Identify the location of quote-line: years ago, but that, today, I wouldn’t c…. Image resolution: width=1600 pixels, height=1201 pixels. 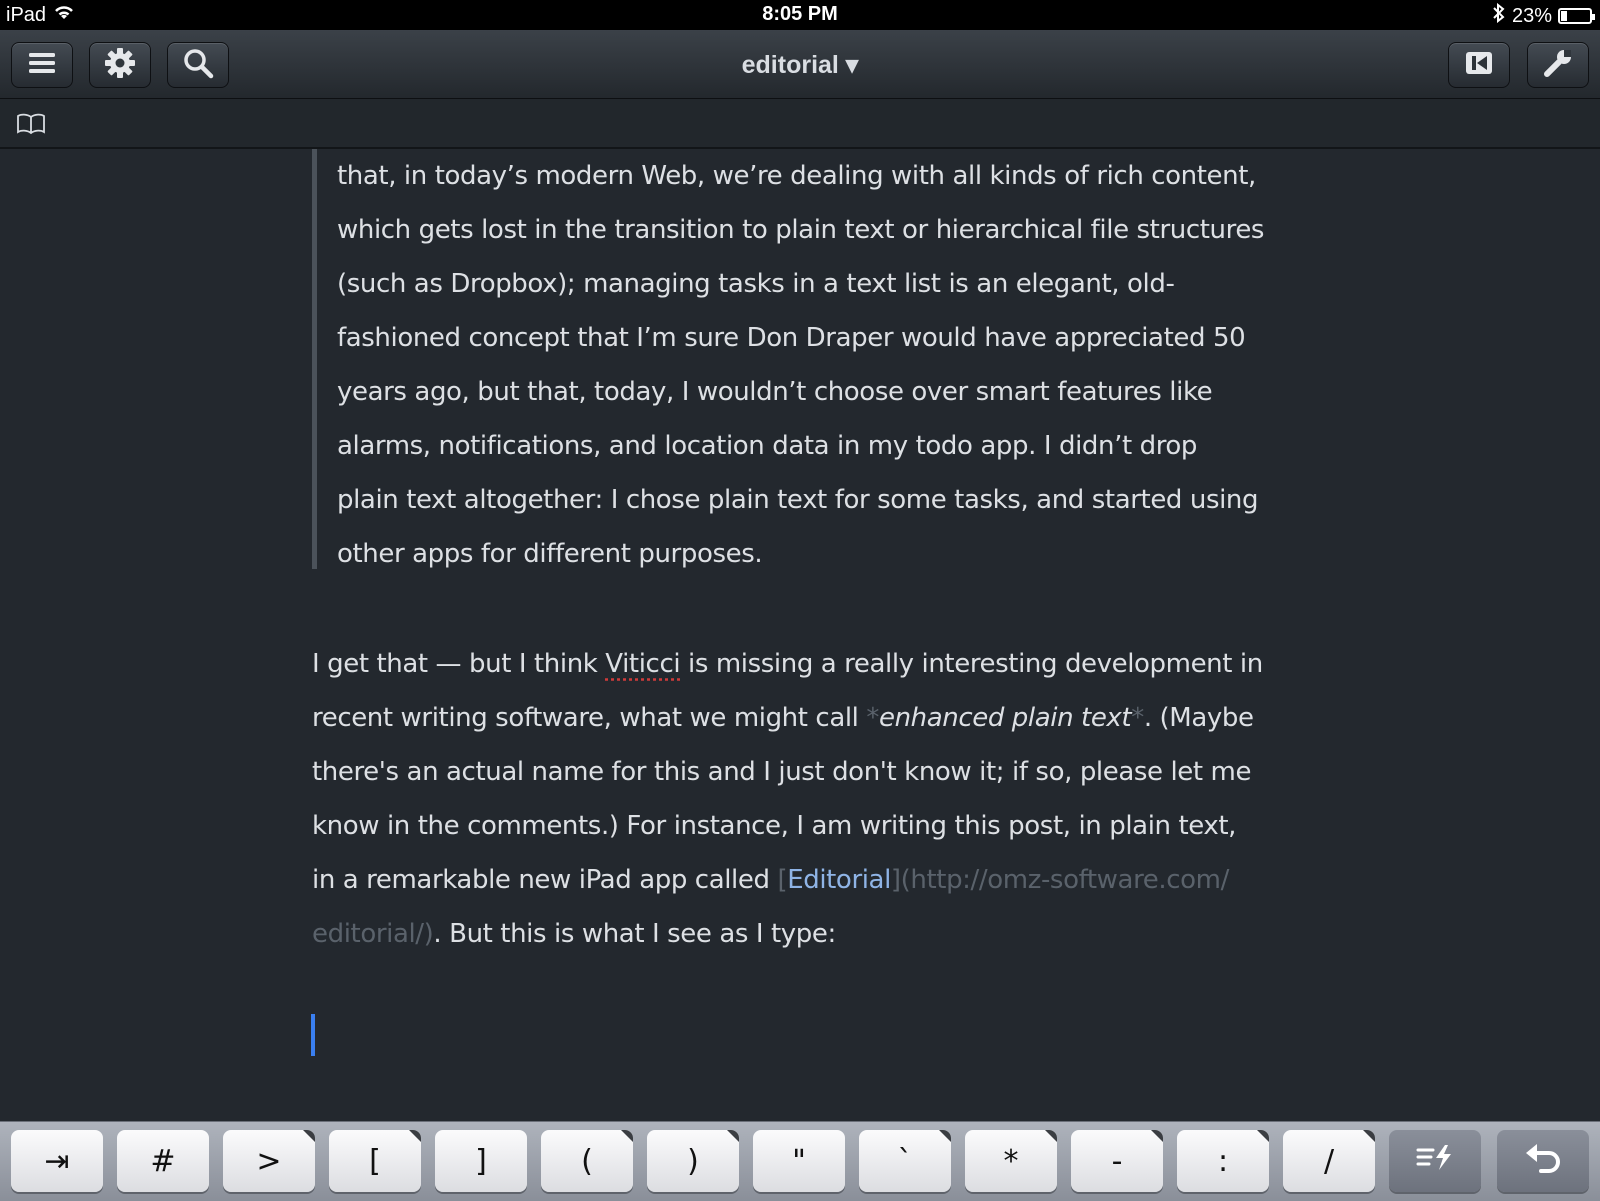
(814, 392).